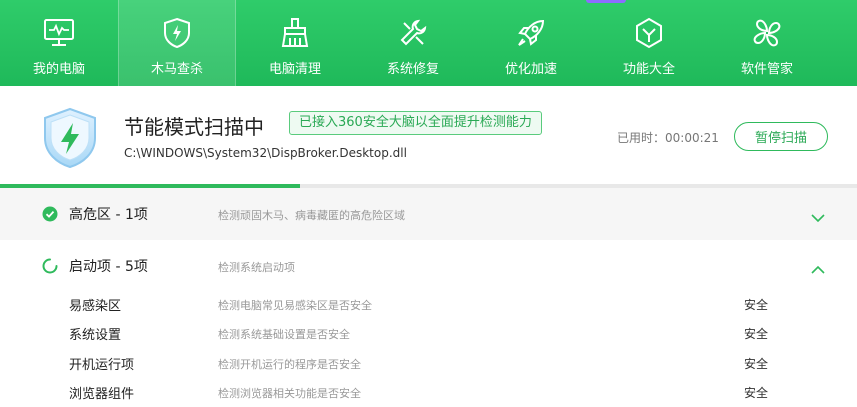 This screenshot has width=857, height=407. Describe the element at coordinates (59, 33) in the screenshot. I see `monitor-icon` at that location.